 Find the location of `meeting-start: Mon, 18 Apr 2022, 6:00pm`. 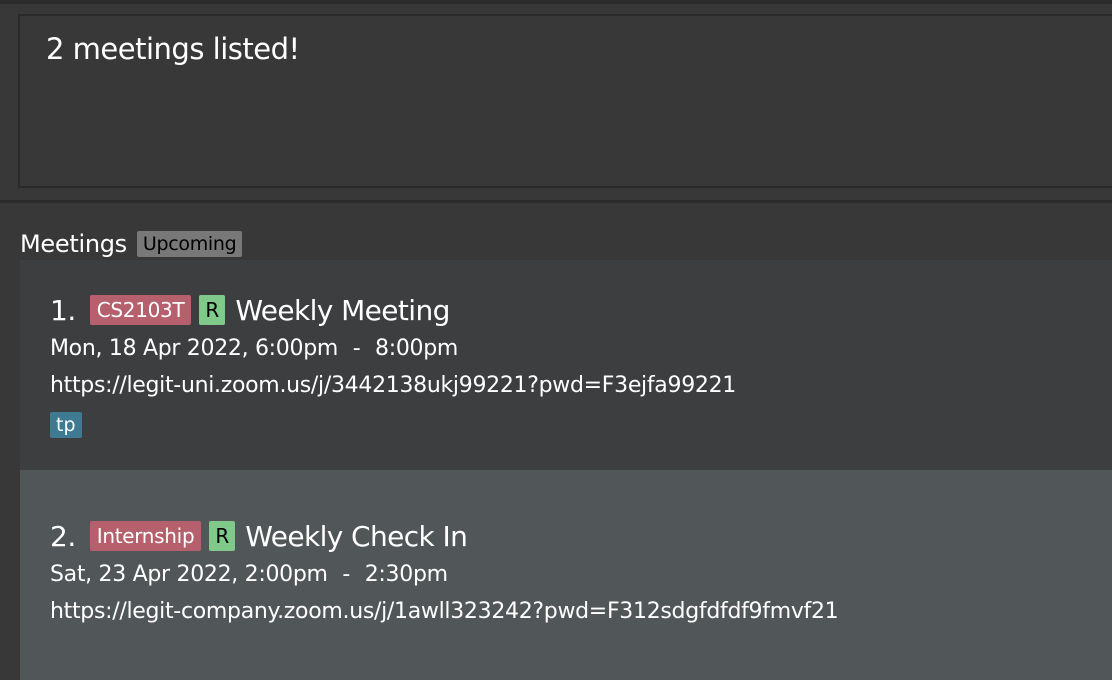

meeting-start: Mon, 18 Apr 2022, 6:00pm is located at coordinates (194, 348).